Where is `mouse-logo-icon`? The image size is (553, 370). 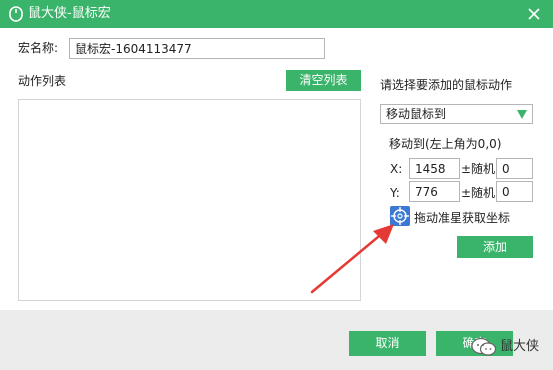
mouse-logo-icon is located at coordinates (16, 14).